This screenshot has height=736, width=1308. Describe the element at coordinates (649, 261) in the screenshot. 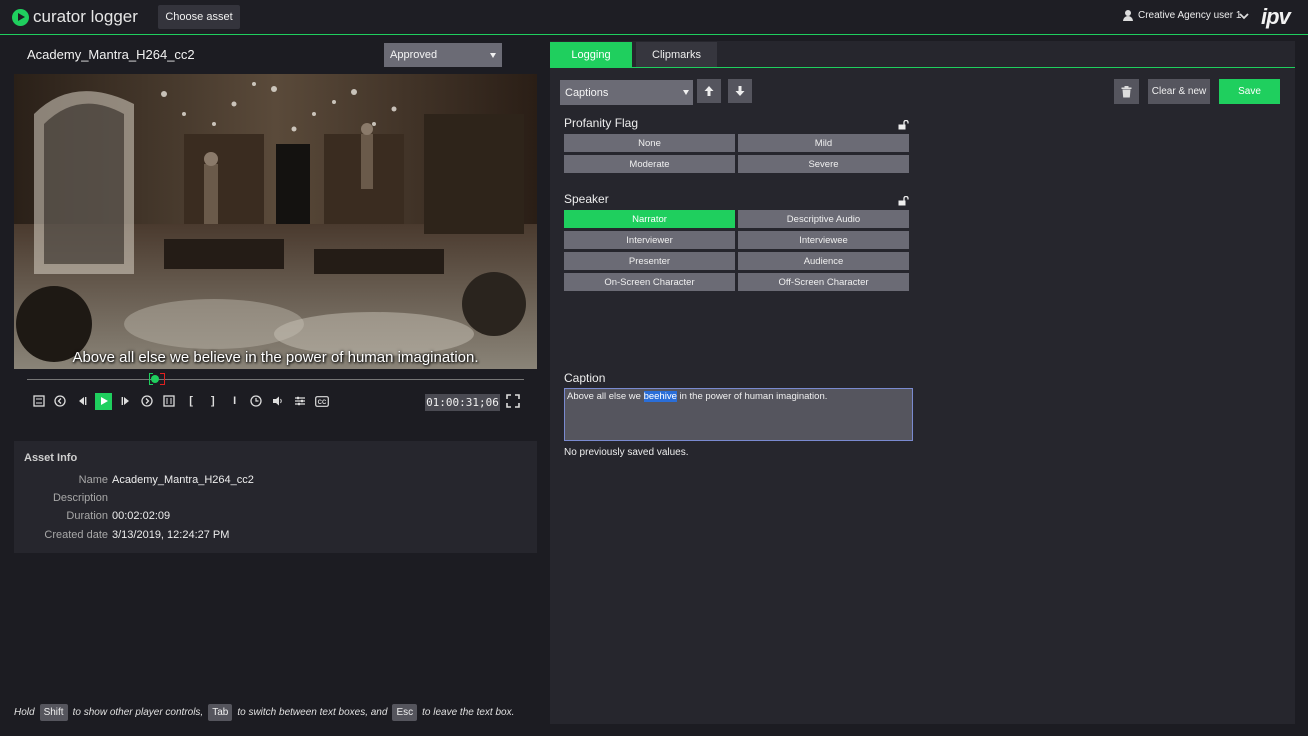

I see `speaker-option-presenter: Presenter` at that location.